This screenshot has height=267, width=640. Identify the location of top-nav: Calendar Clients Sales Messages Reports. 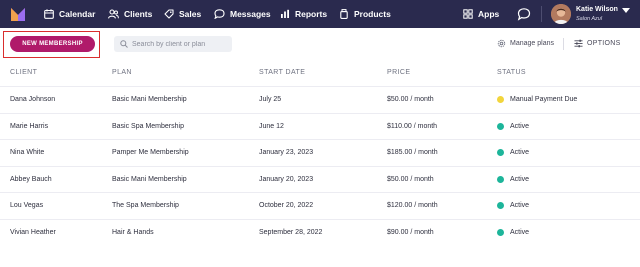
(320, 14).